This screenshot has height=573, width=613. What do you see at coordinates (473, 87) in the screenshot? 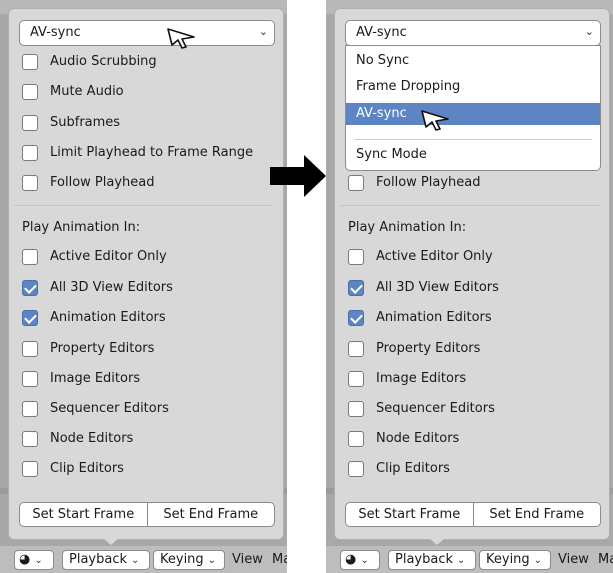
I see `menu-item-frame-dropping: Frame Dropping` at bounding box center [473, 87].